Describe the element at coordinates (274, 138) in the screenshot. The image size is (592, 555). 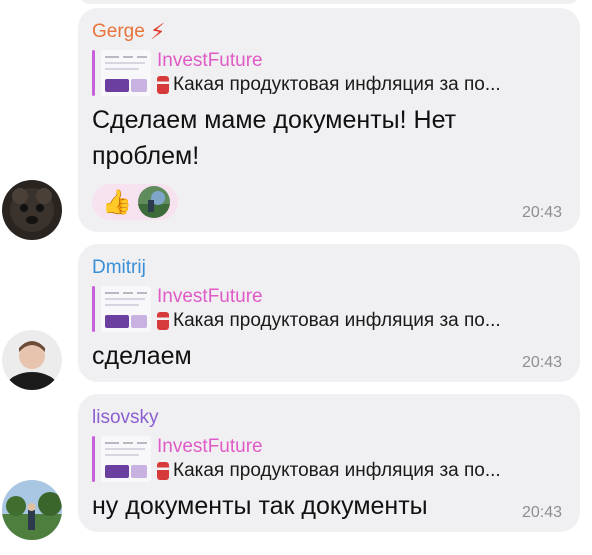
I see `message-text: Сделаем маме документы! Нет проблем!` at that location.